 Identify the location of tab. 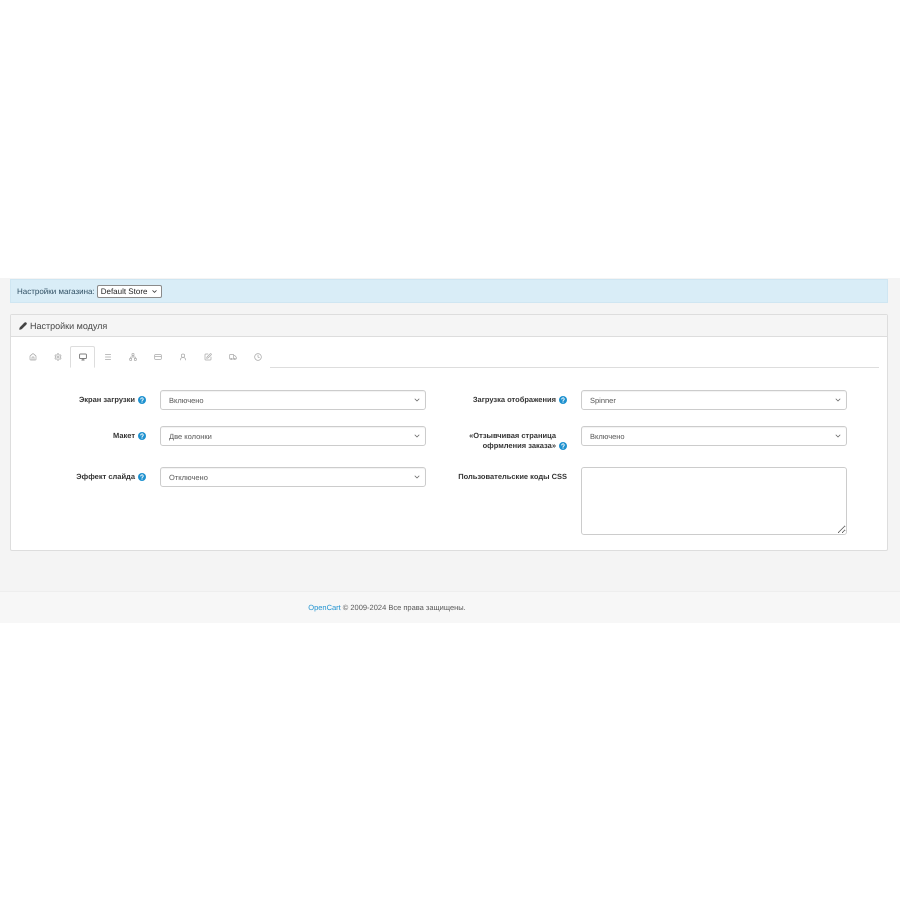
(82, 357).